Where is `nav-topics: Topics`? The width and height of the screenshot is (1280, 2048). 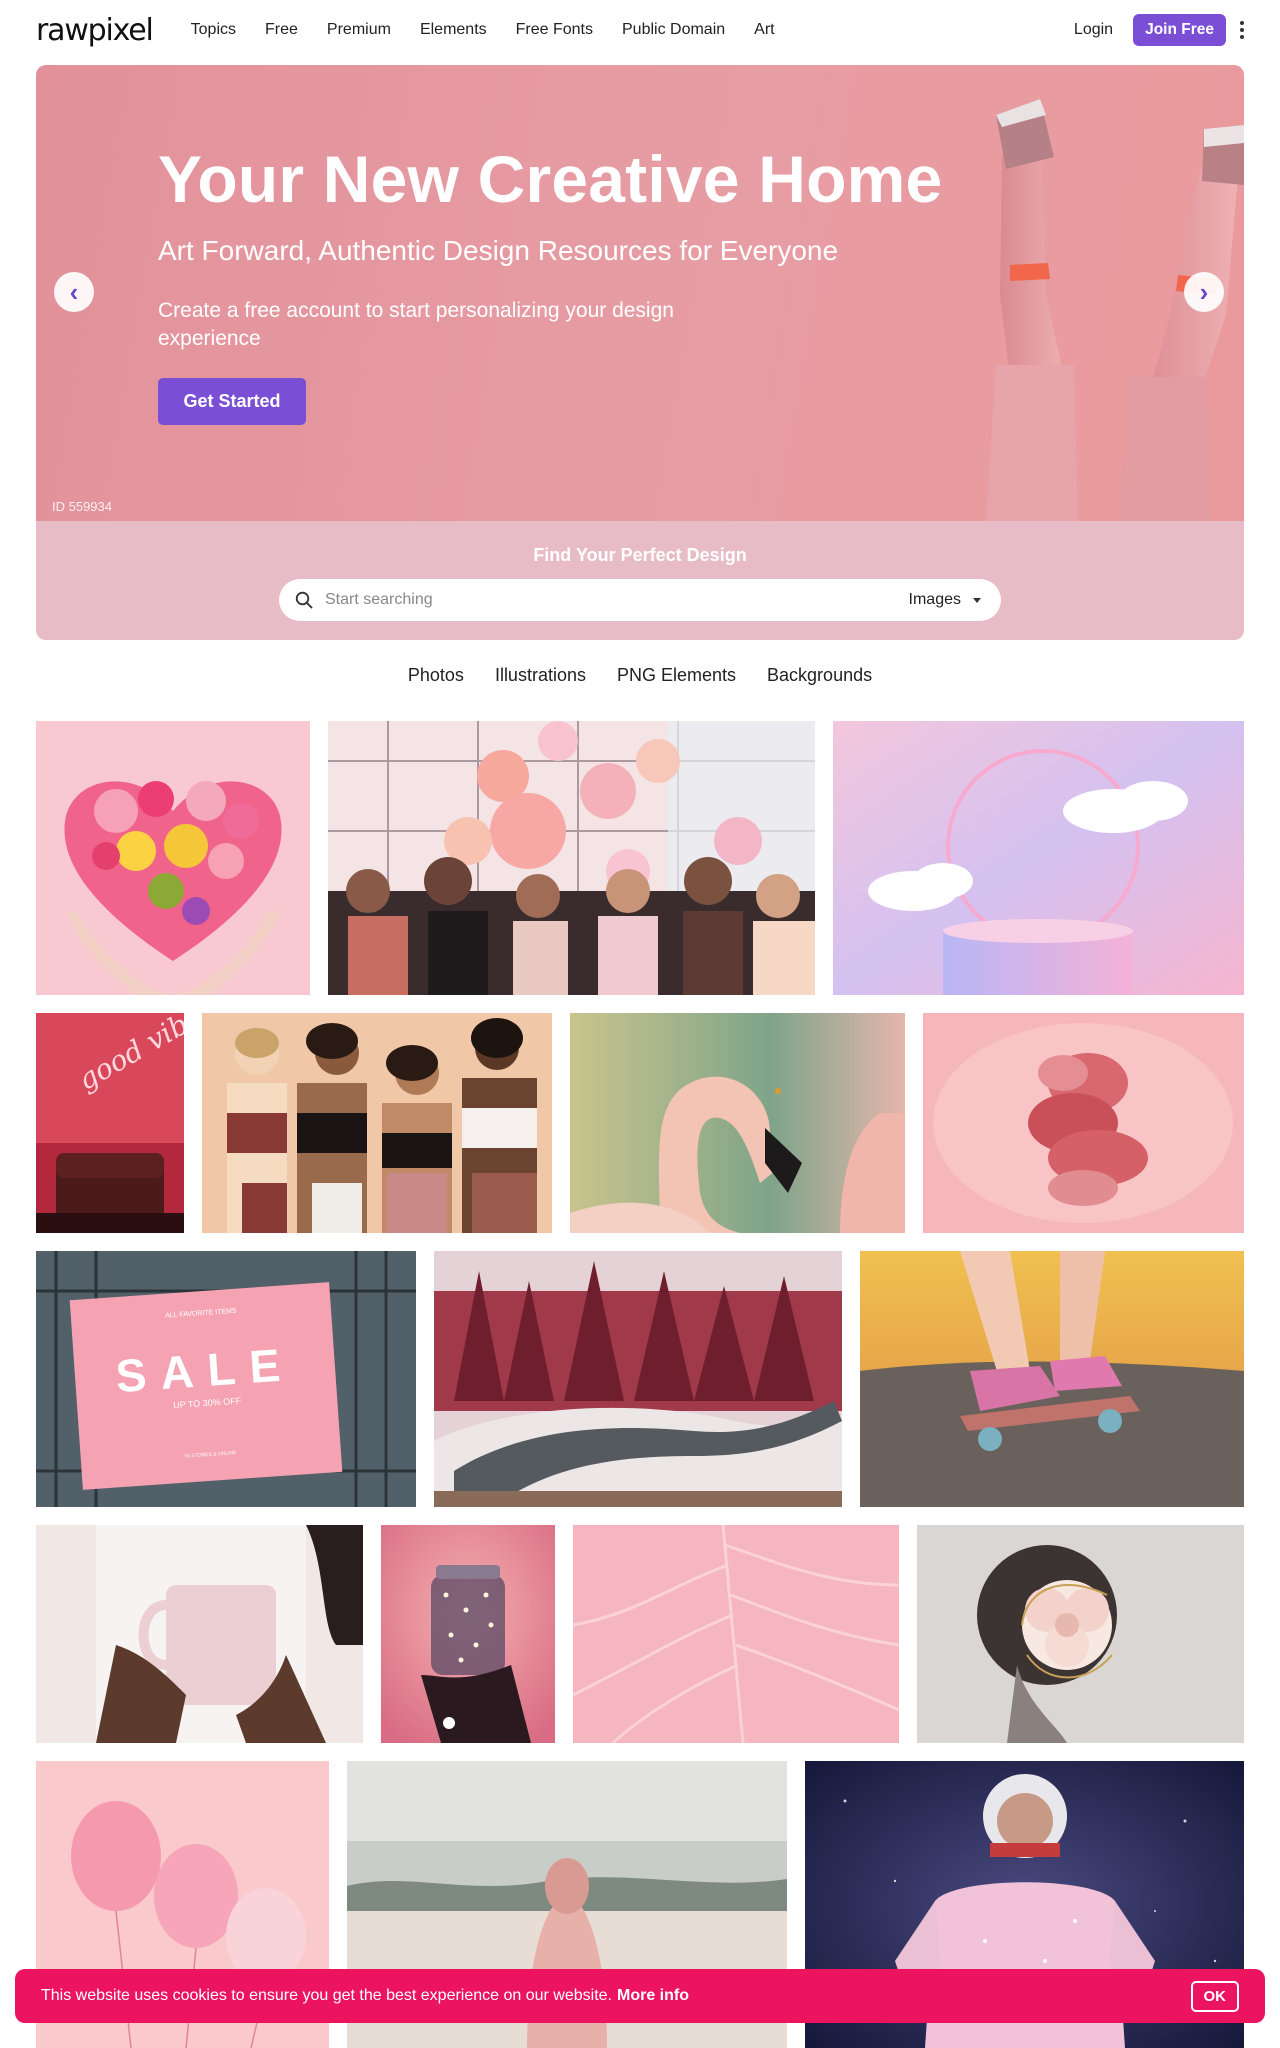 nav-topics: Topics is located at coordinates (213, 30).